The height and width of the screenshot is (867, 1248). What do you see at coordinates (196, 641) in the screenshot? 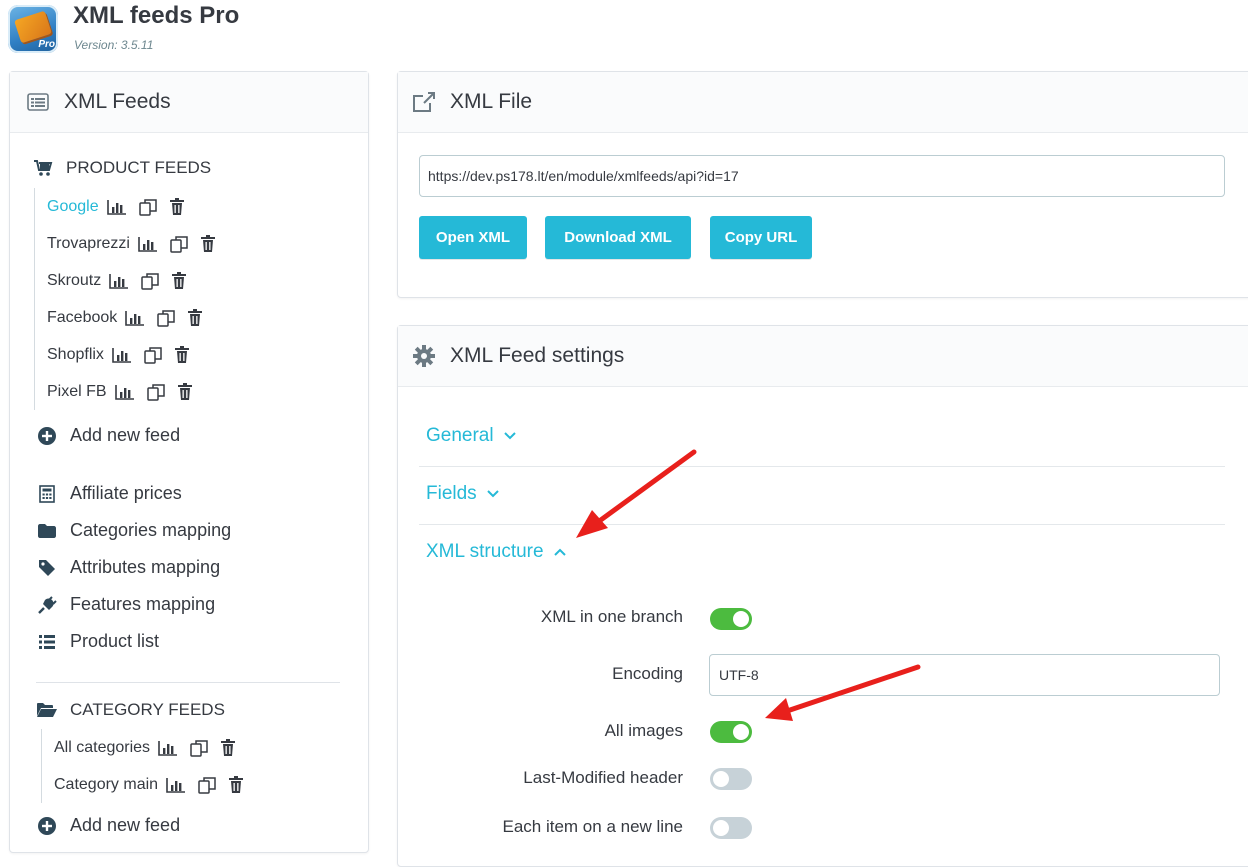
I see `sidebar-item-product-list: Product list` at bounding box center [196, 641].